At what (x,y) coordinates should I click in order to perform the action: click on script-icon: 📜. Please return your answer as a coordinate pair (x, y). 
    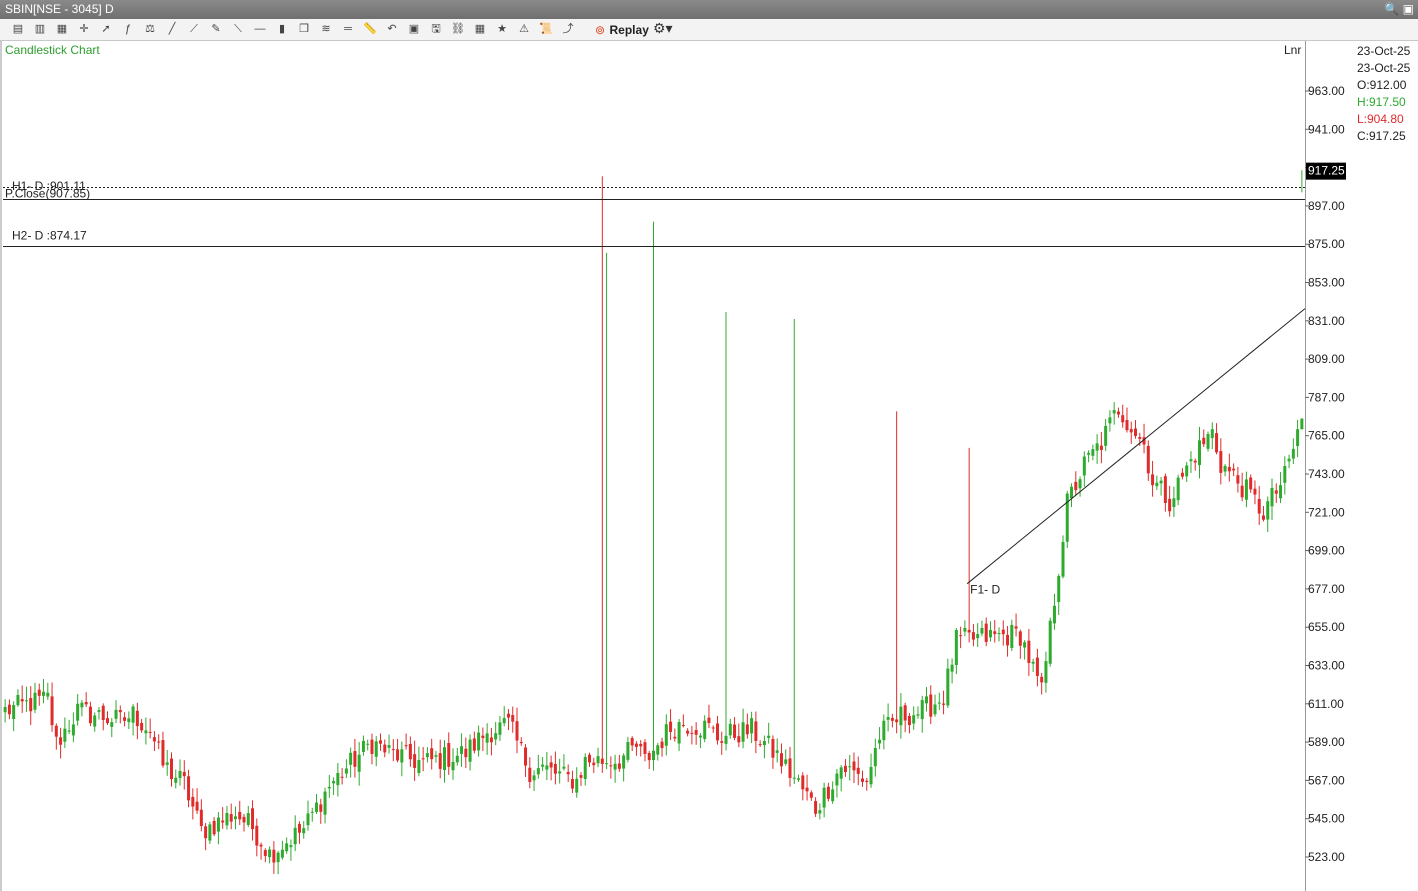
    Looking at the image, I should click on (546, 29).